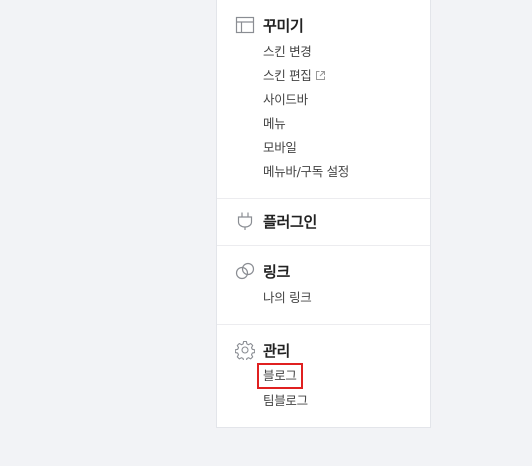 The width and height of the screenshot is (532, 466). Describe the element at coordinates (320, 74) in the screenshot. I see `external-link-icon` at that location.